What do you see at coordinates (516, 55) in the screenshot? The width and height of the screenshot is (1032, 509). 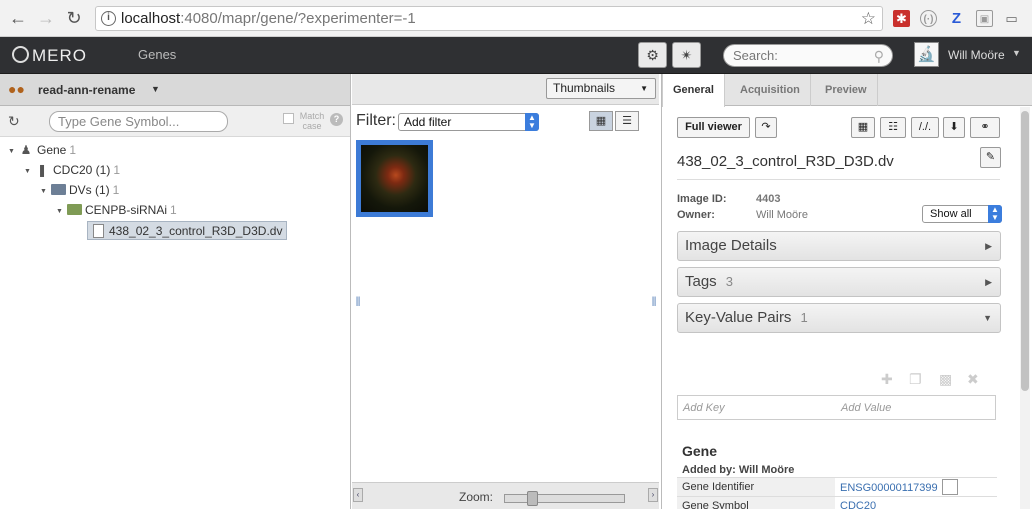 I see `omero-header: MERO Genes ⚙ ✴ Search: ⚲ 🔬 Will Moöre ▼` at bounding box center [516, 55].